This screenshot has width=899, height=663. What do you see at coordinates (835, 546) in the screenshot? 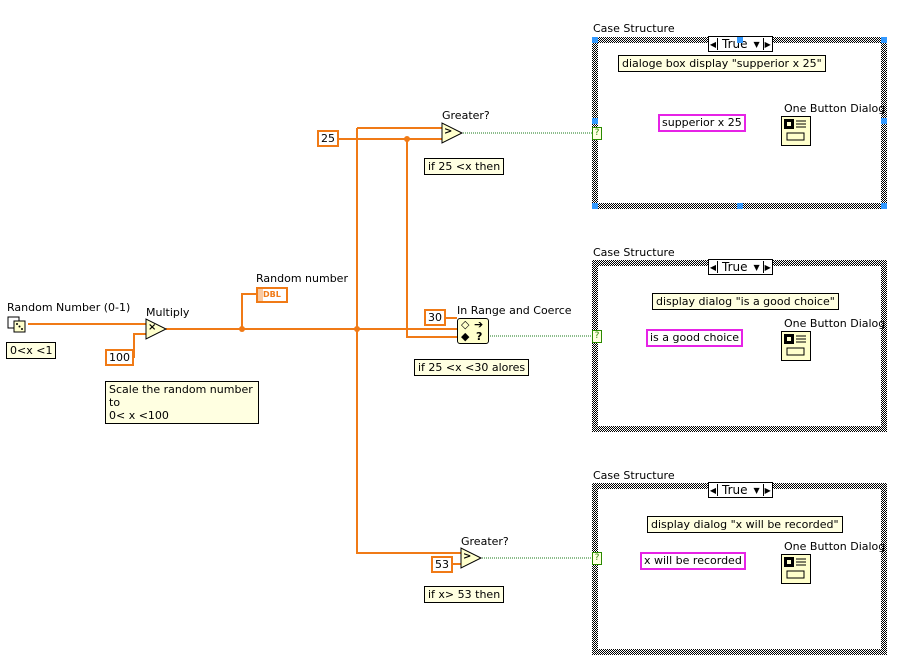
I see `case3-dialog-label: One Button Dialog` at bounding box center [835, 546].